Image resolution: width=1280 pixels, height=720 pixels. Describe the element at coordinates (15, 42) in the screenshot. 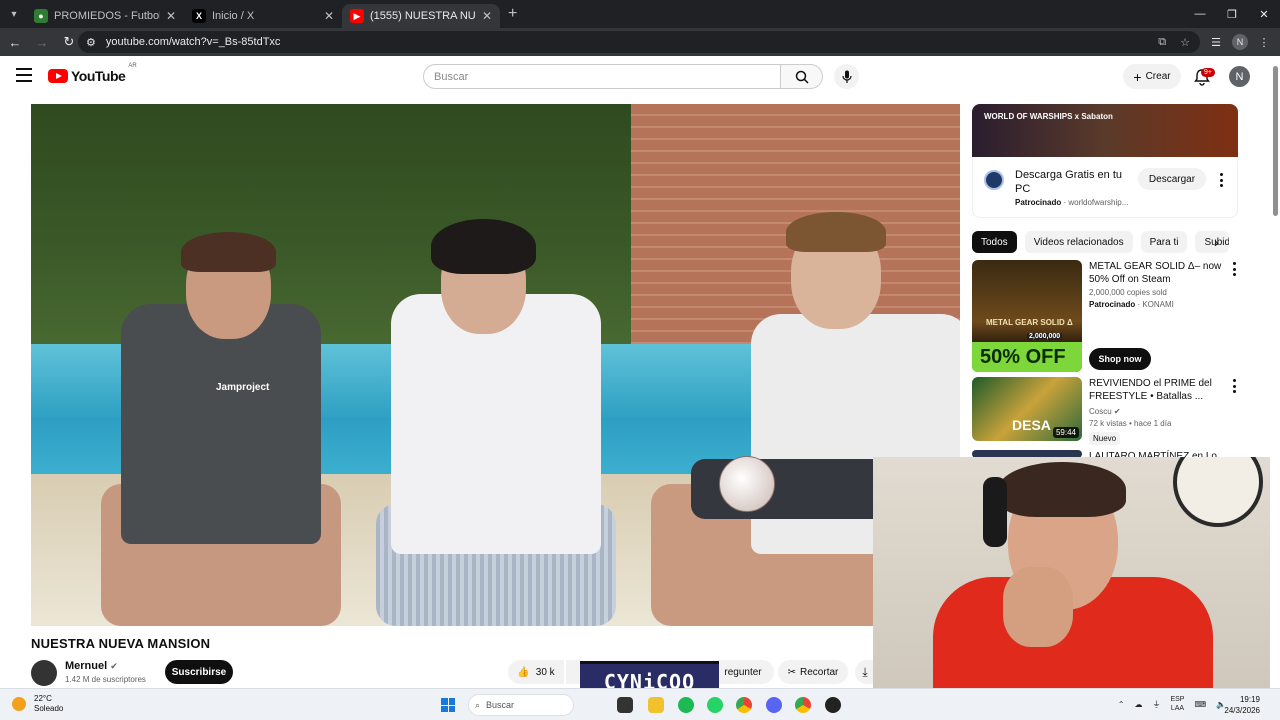

I see `back-icon: ←` at that location.